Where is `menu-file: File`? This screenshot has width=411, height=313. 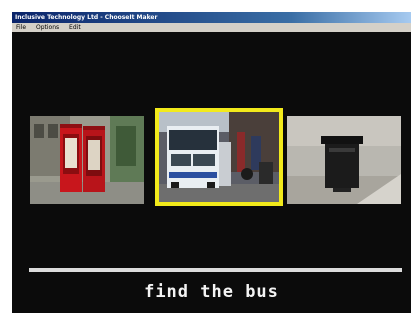 menu-file: File is located at coordinates (21, 27).